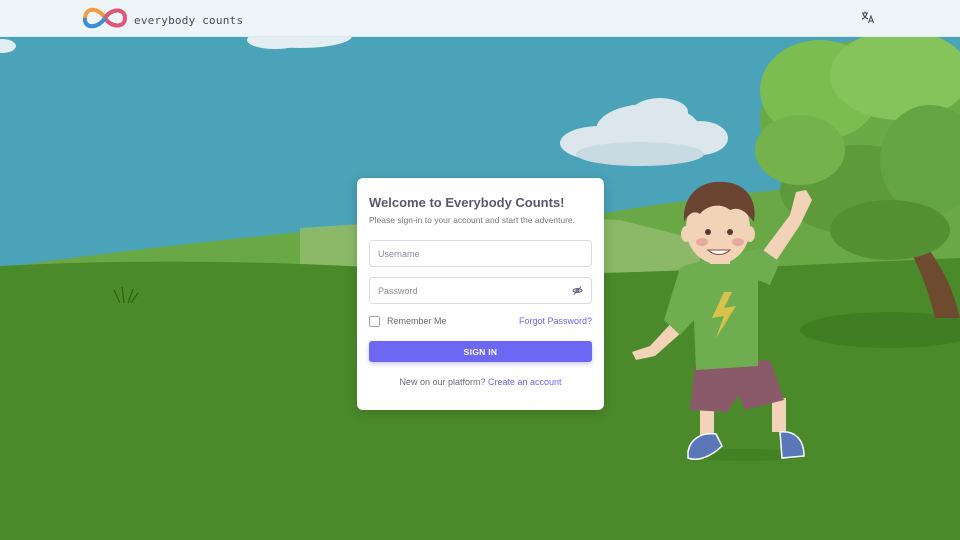 This screenshot has width=960, height=540. I want to click on top-bar: everybody counts, so click(480, 18).